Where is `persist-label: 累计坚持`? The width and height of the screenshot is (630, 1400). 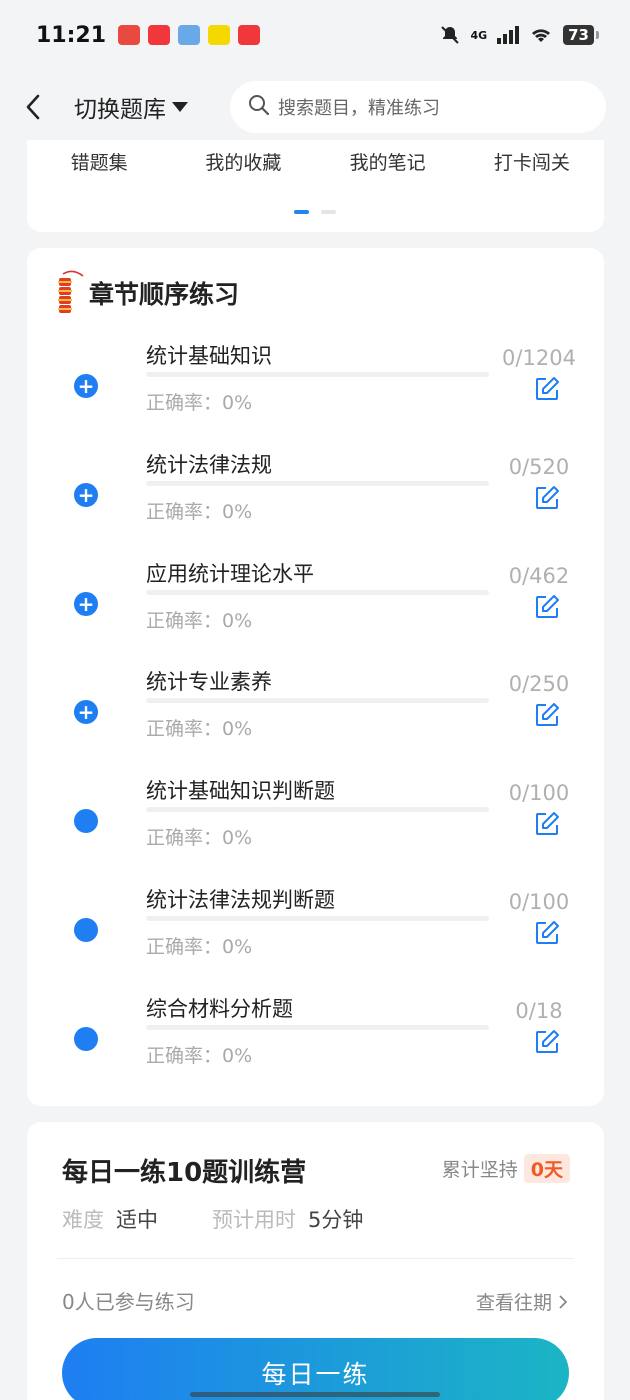
persist-label: 累计坚持 is located at coordinates (479, 1170).